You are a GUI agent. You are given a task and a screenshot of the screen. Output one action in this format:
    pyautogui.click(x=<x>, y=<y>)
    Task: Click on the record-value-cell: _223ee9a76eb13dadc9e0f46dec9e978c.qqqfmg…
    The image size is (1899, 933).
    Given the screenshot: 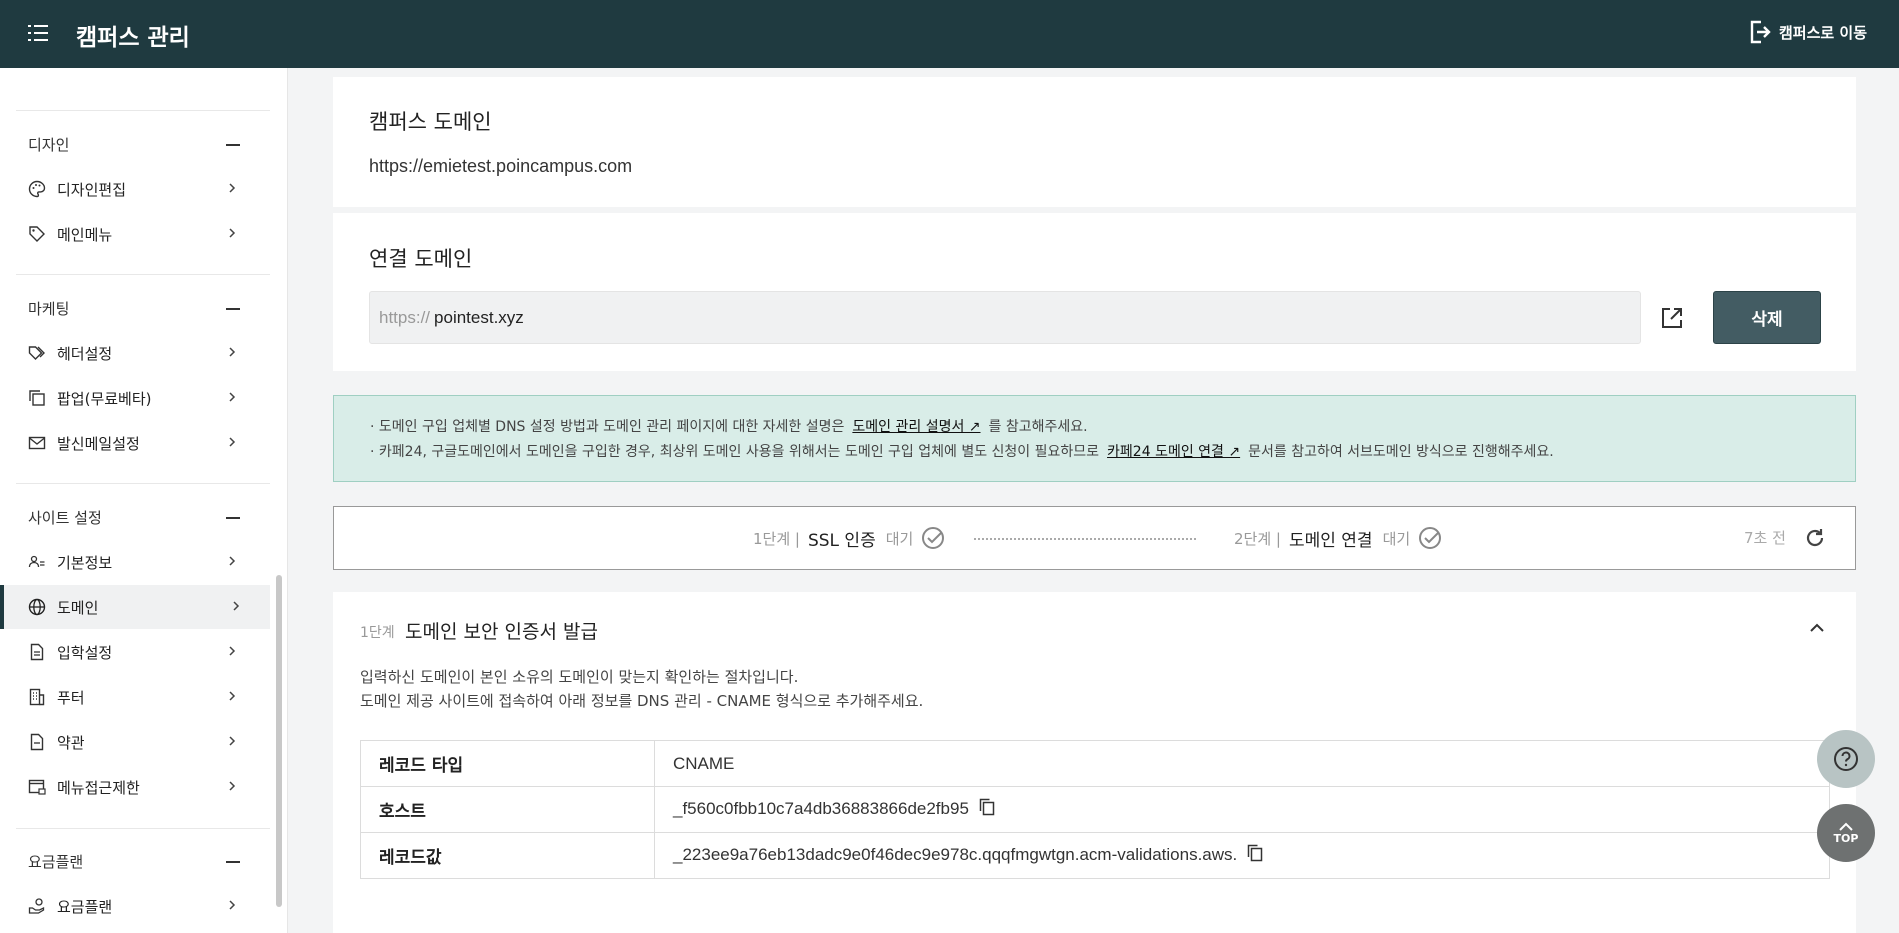 What is the action you would take?
    pyautogui.click(x=1242, y=855)
    